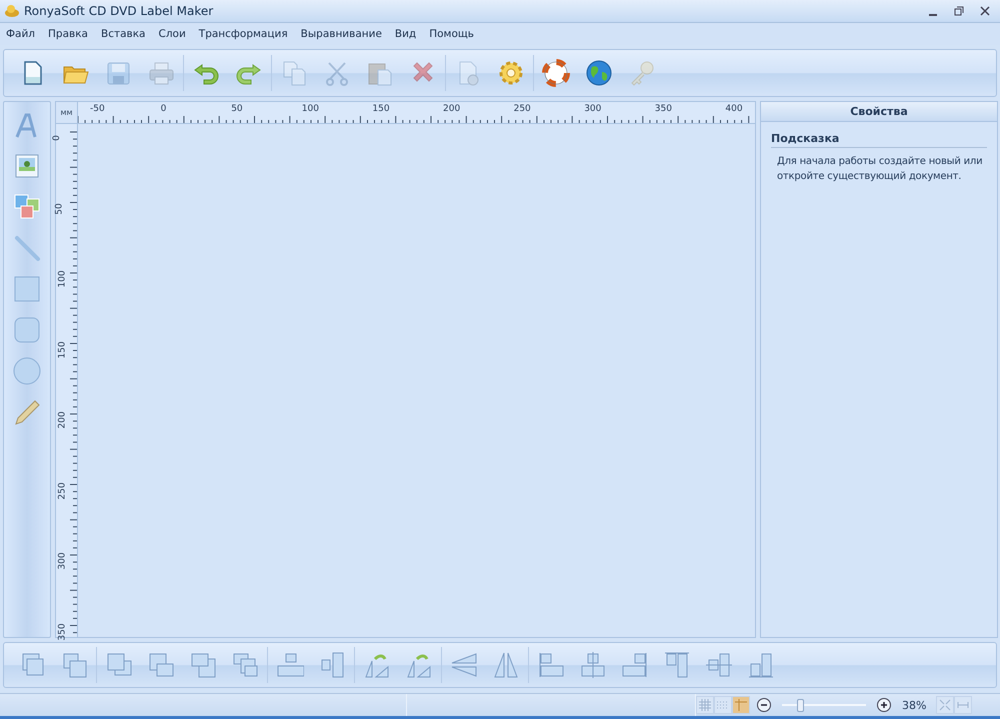 This screenshot has width=1000, height=719. I want to click on guides-icon, so click(741, 705).